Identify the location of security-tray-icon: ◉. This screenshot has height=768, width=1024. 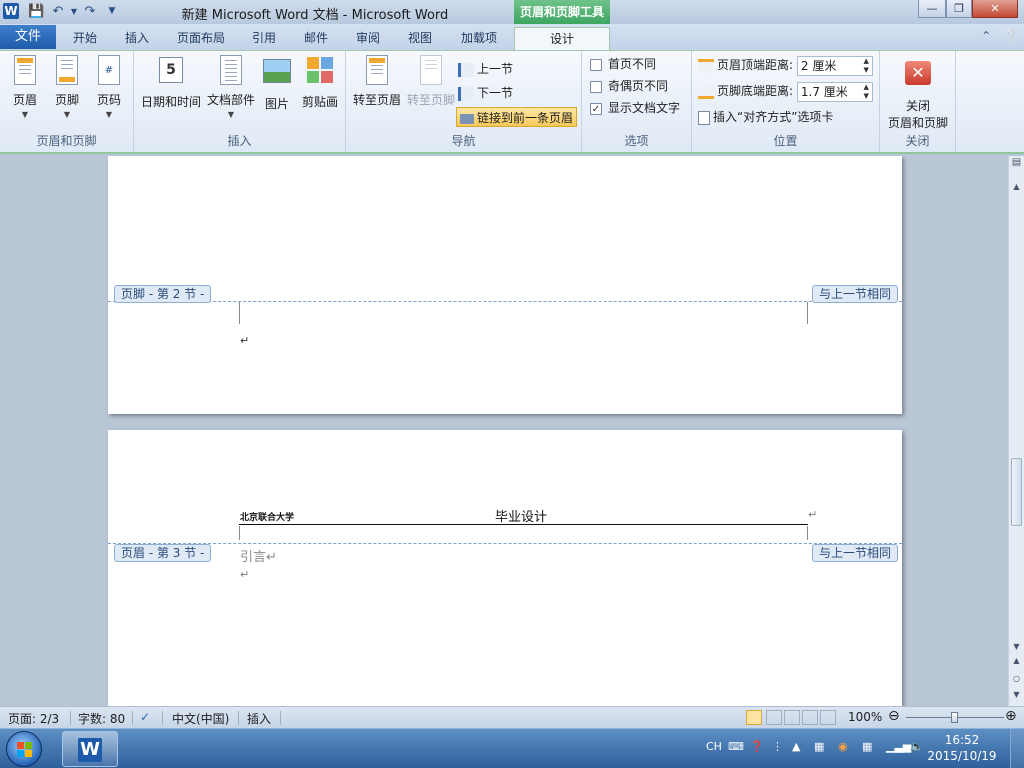
(843, 746).